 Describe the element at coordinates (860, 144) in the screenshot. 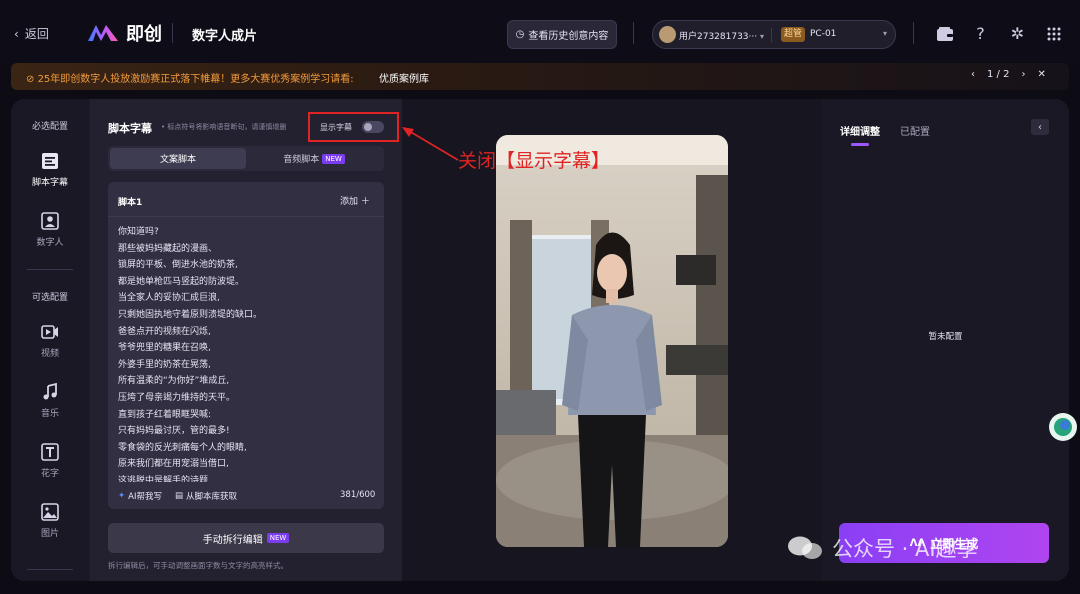

I see `active-tab-indicator` at that location.